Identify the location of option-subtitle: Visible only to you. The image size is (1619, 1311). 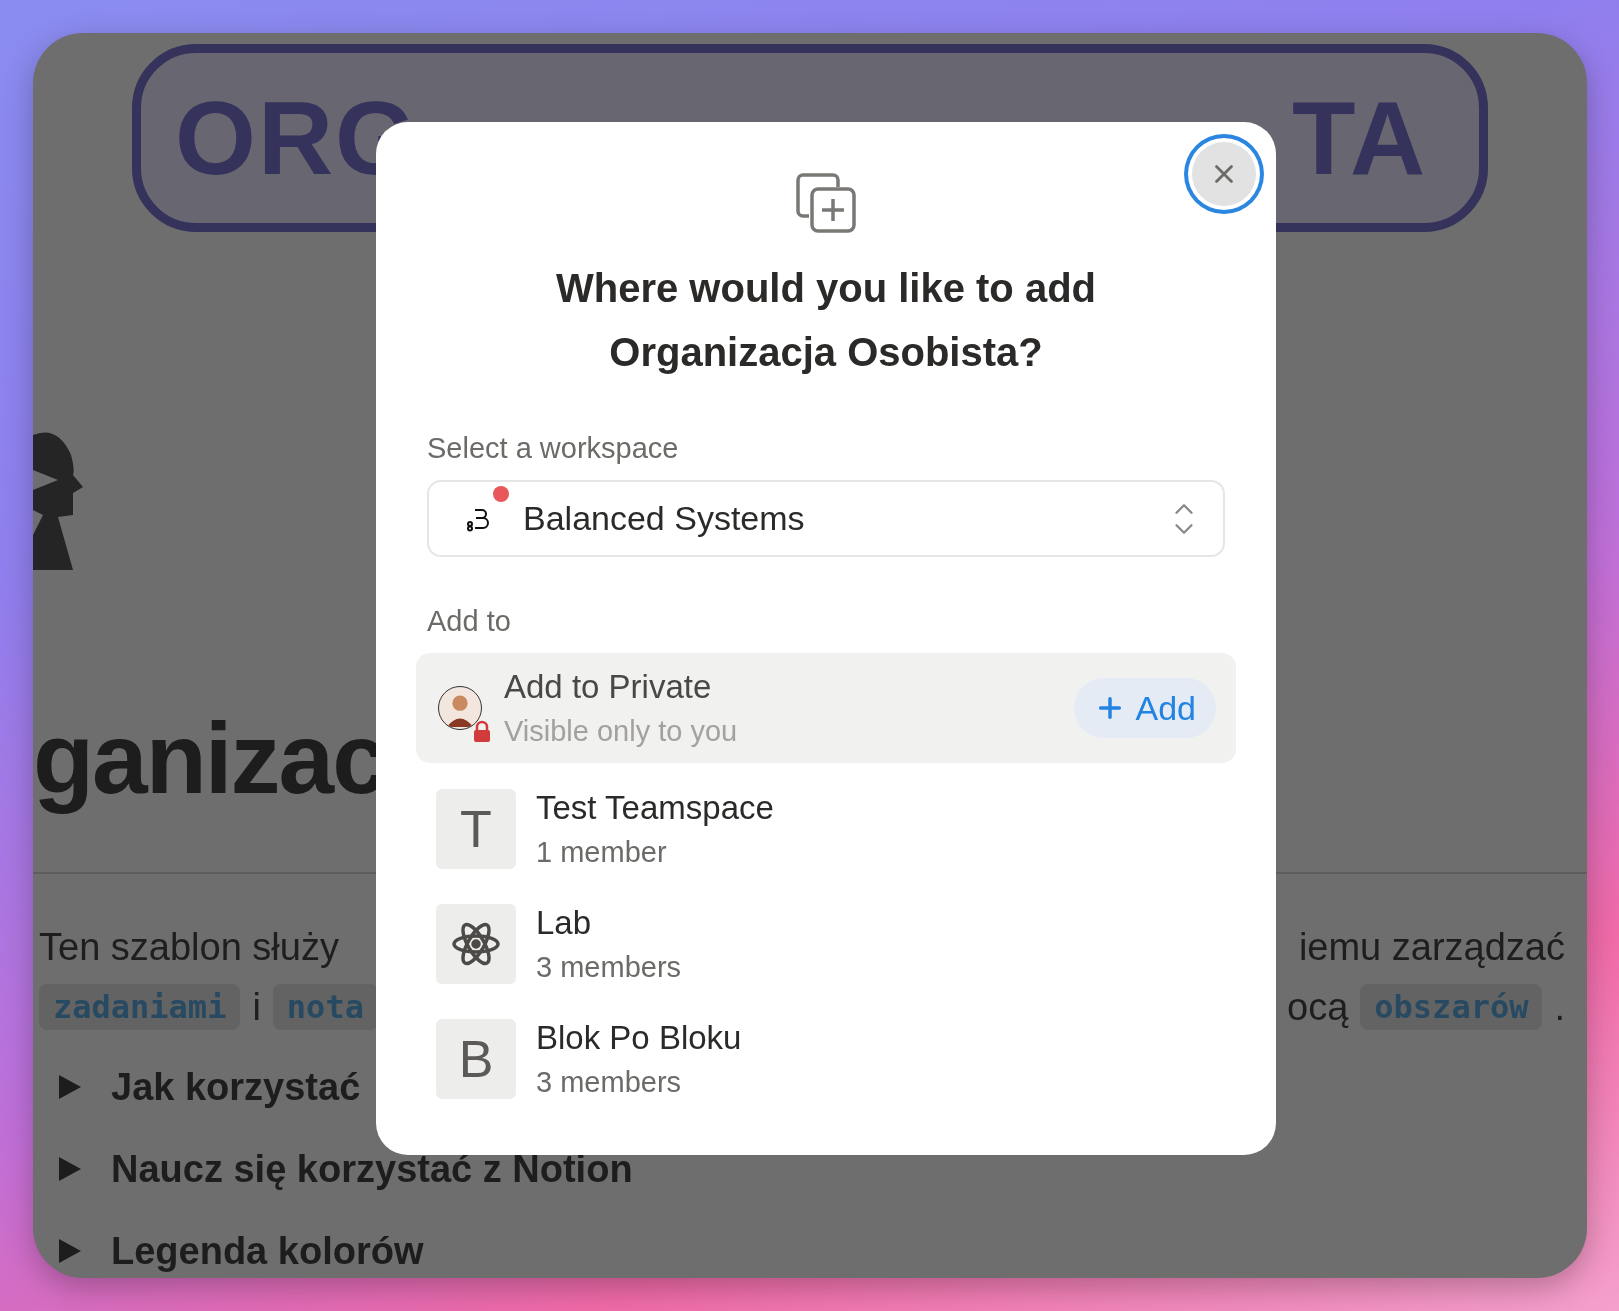
(621, 731).